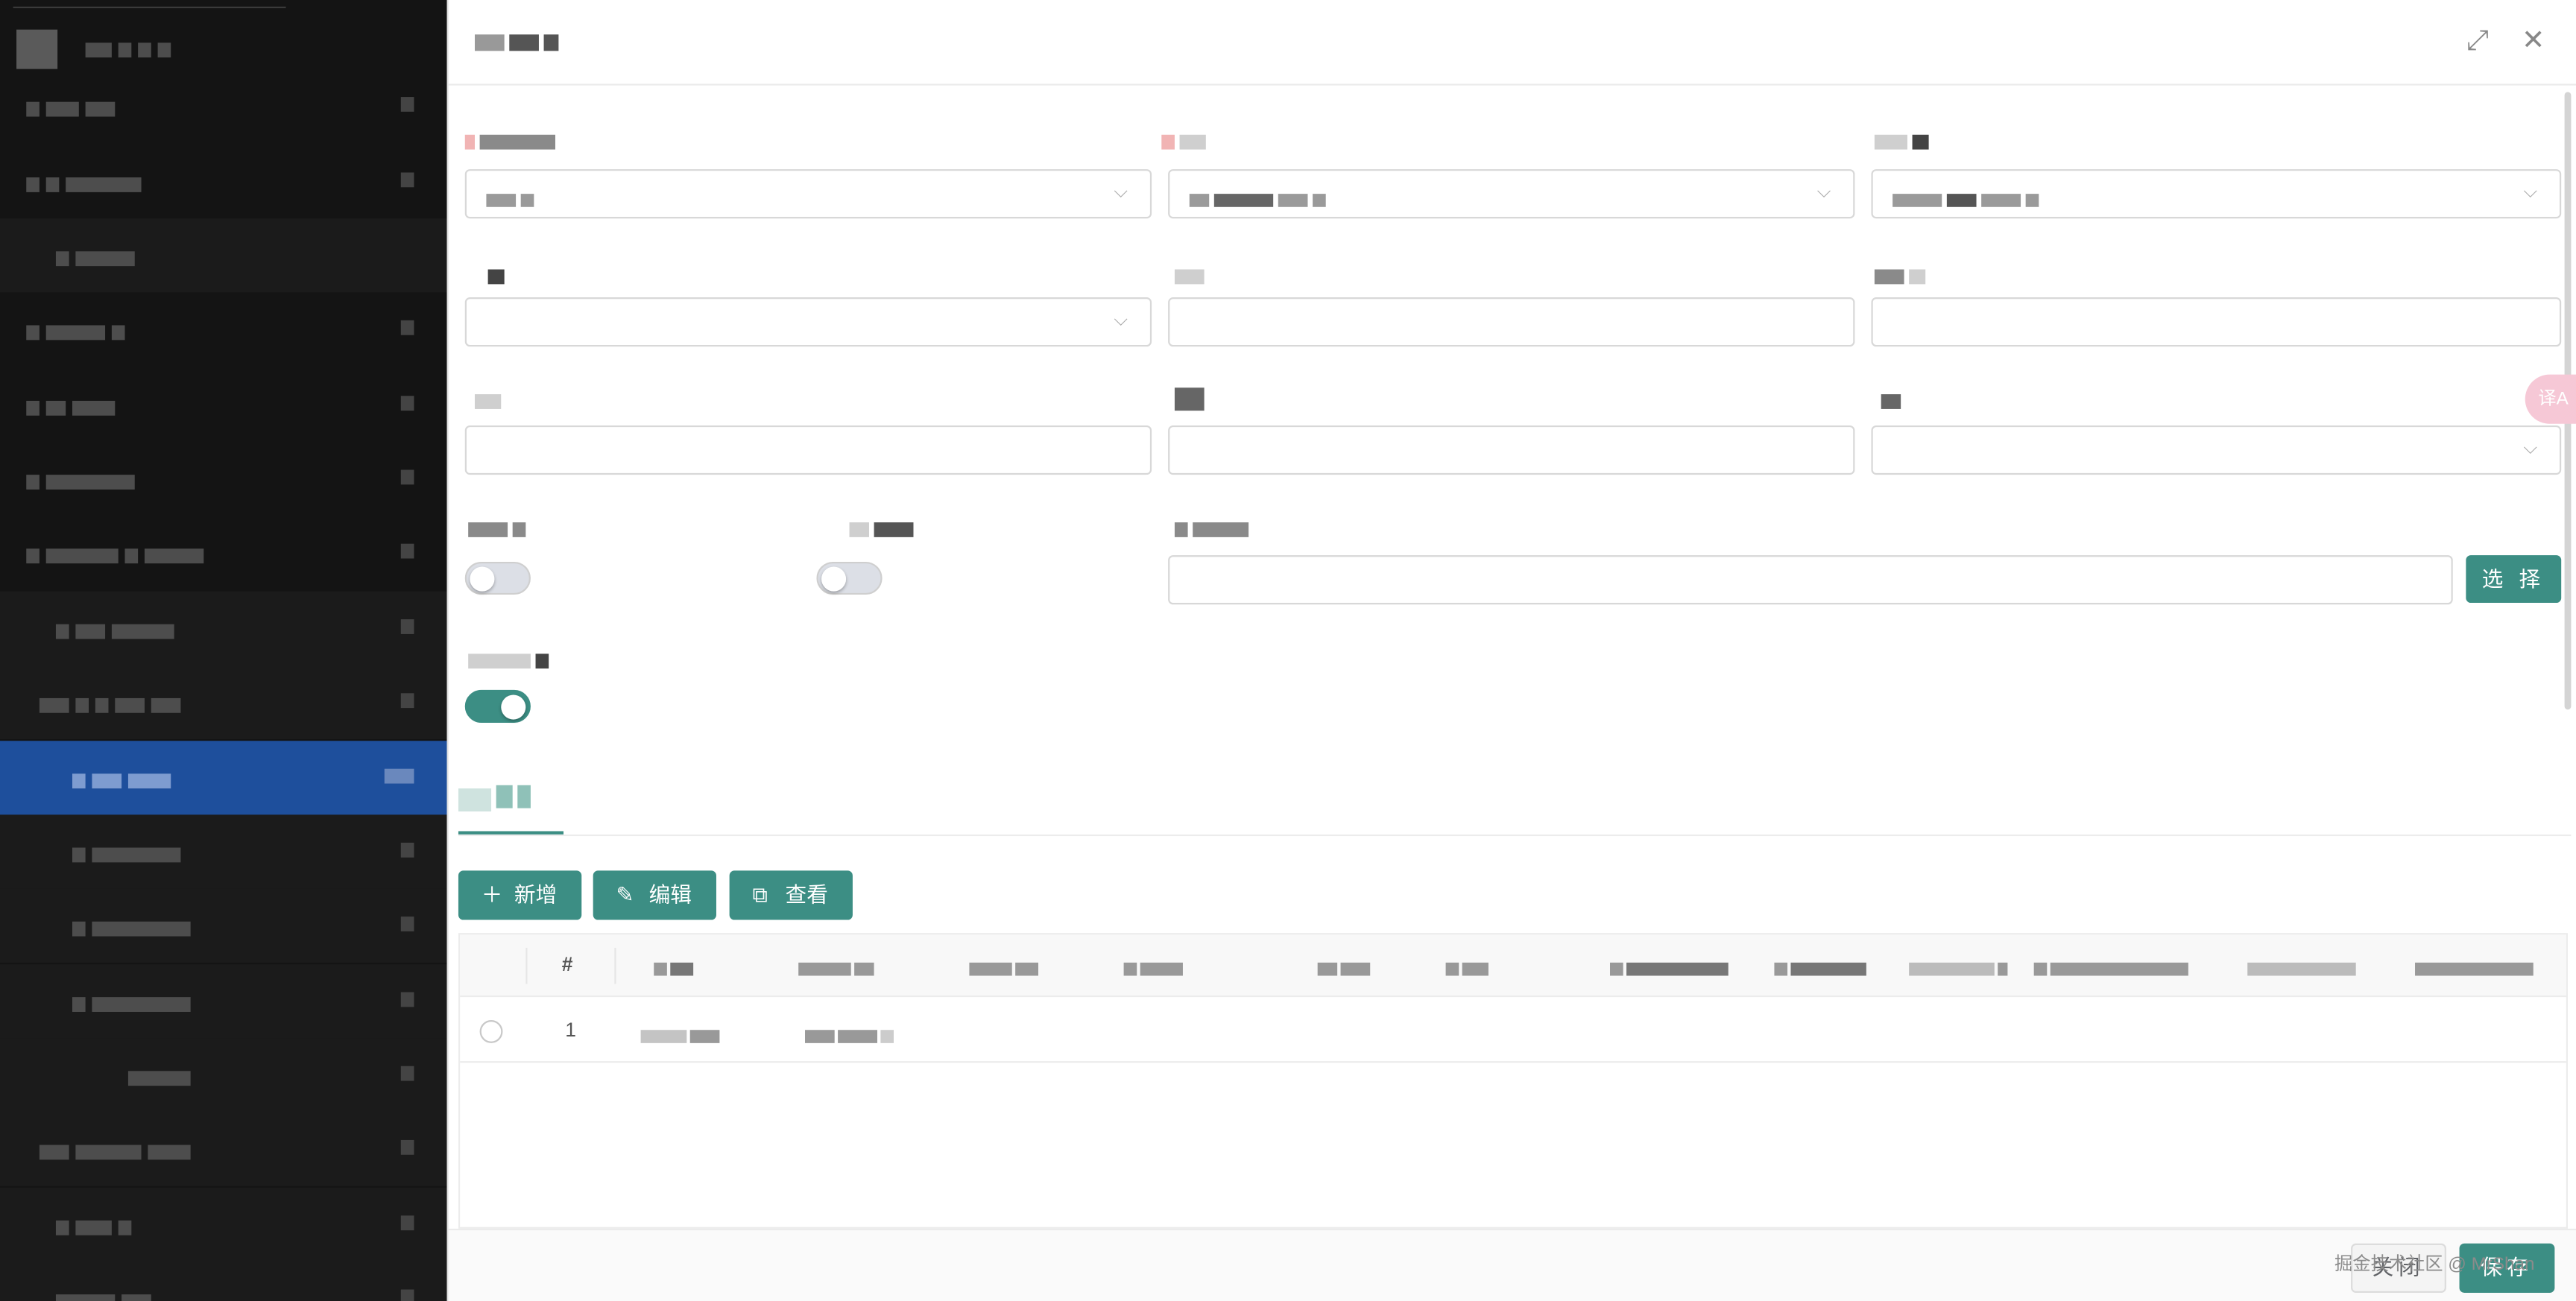 This screenshot has height=1301, width=2576. What do you see at coordinates (2533, 40) in the screenshot?
I see `close-icon: ✕` at bounding box center [2533, 40].